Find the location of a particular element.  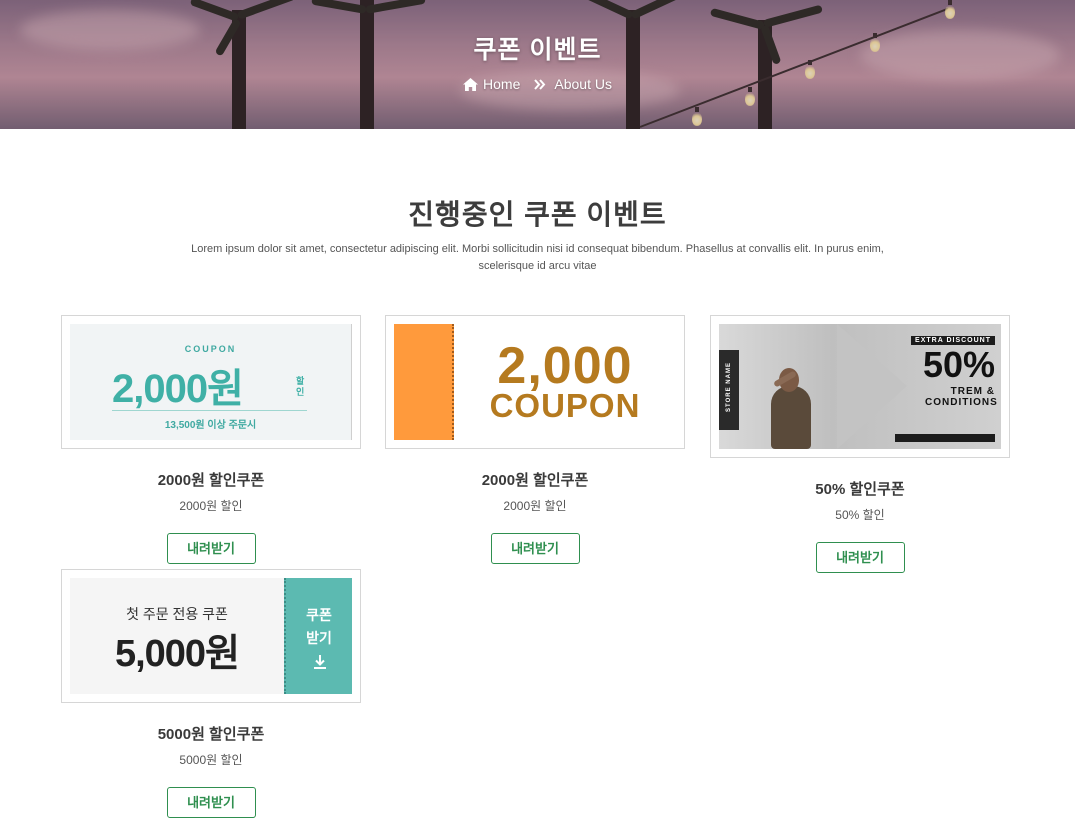

coupon-image: COUPON 2,000원 할인 13,500원 이상 주문시 is located at coordinates (211, 382).